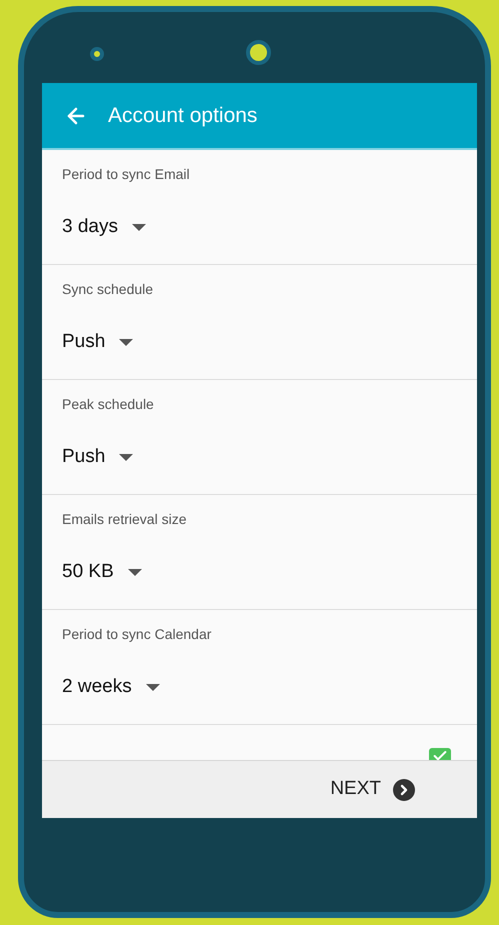 This screenshot has width=499, height=925. I want to click on camera-icon, so click(258, 52).